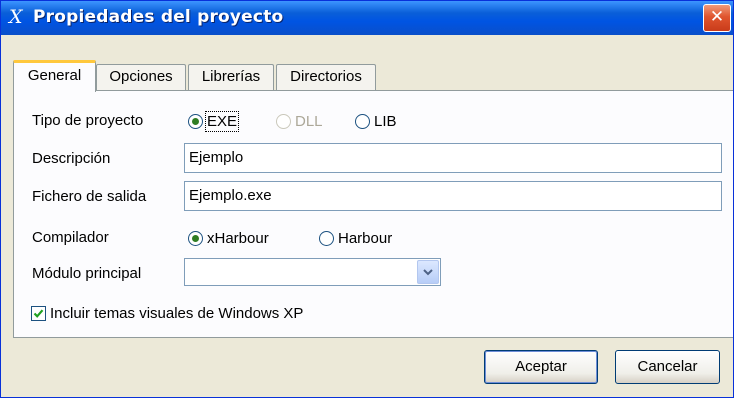 This screenshot has height=398, width=734. I want to click on title-bar: X Propiedades del proyecto ✕, so click(367, 18).